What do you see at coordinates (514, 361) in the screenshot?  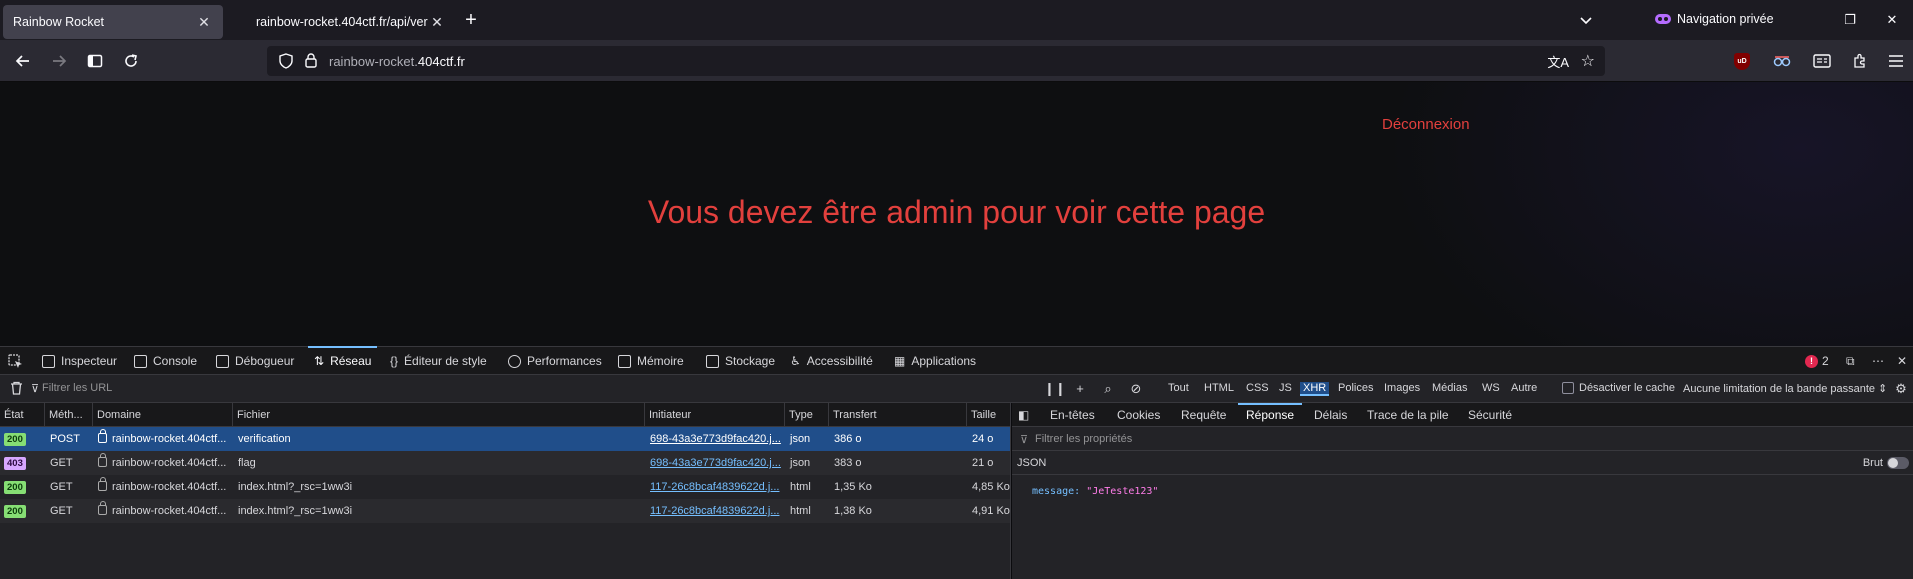 I see `performance-gauge-icon` at bounding box center [514, 361].